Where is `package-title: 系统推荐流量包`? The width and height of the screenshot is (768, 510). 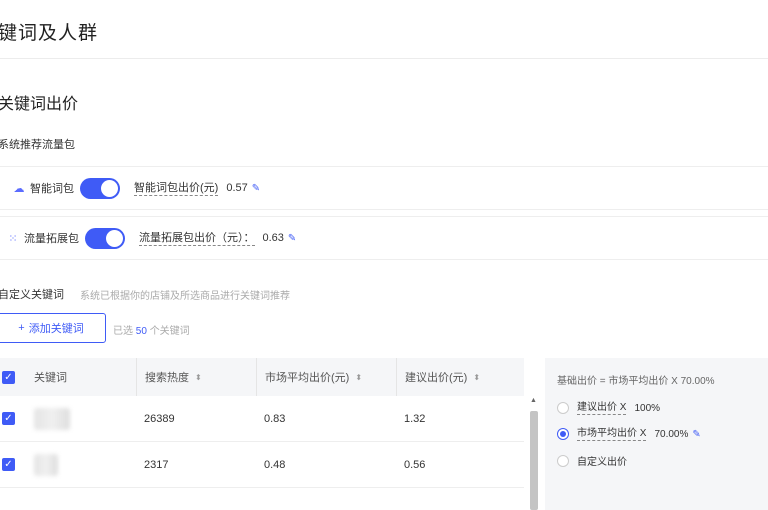 package-title: 系统推荐流量包 is located at coordinates (37, 145).